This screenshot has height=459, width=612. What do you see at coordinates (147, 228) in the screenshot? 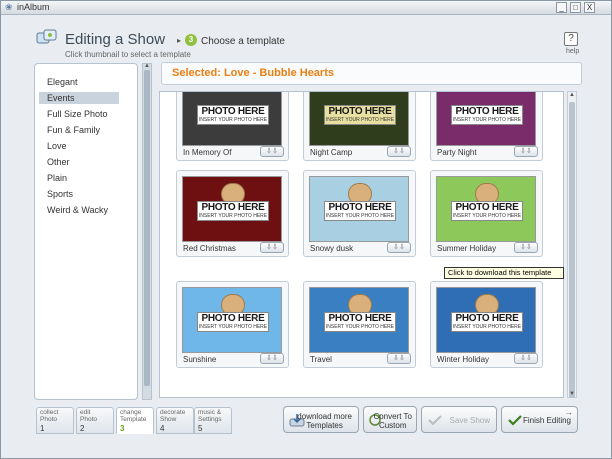
I see `splitter-handle` at bounding box center [147, 228].